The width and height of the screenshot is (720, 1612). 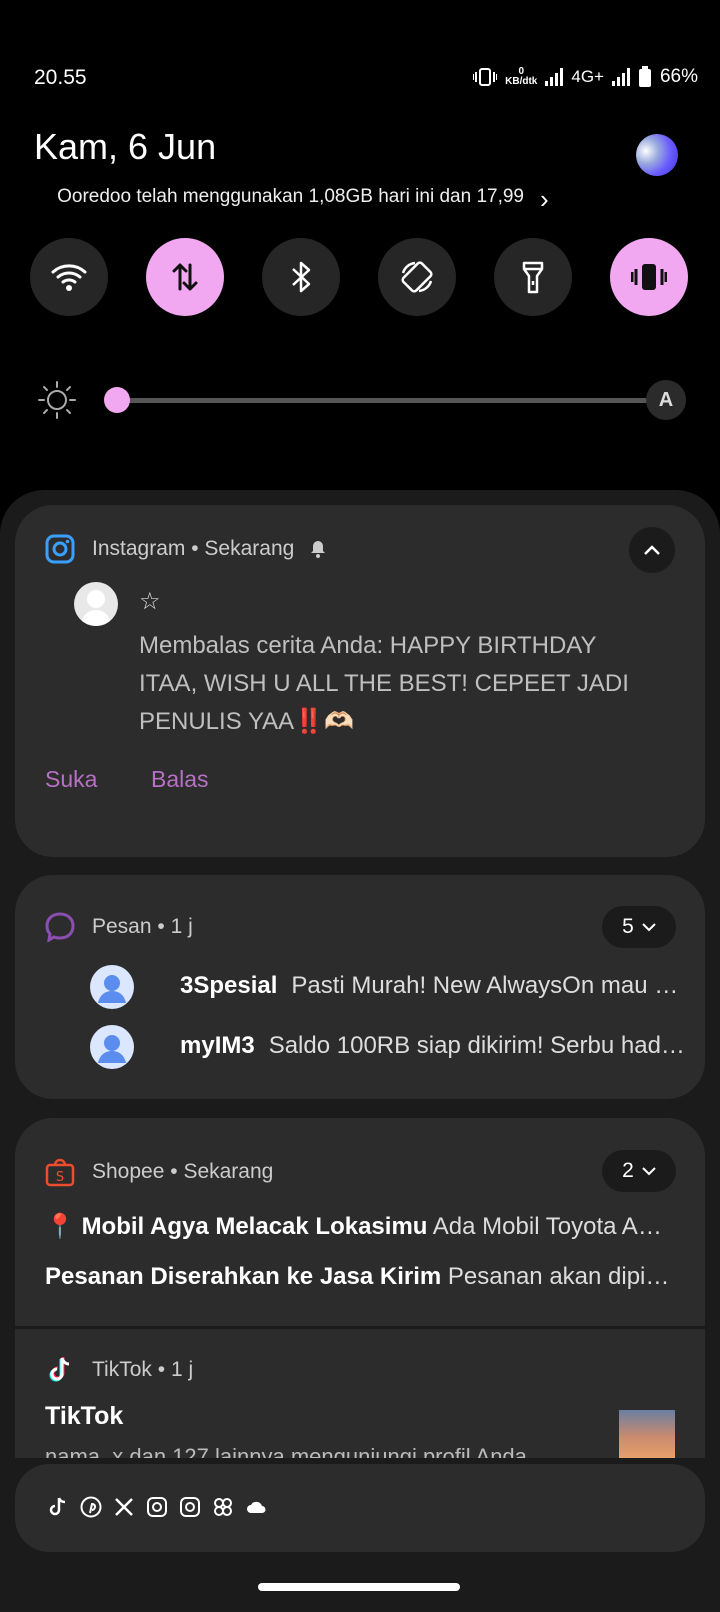 I want to click on bluetooth-toggle, so click(x=301, y=277).